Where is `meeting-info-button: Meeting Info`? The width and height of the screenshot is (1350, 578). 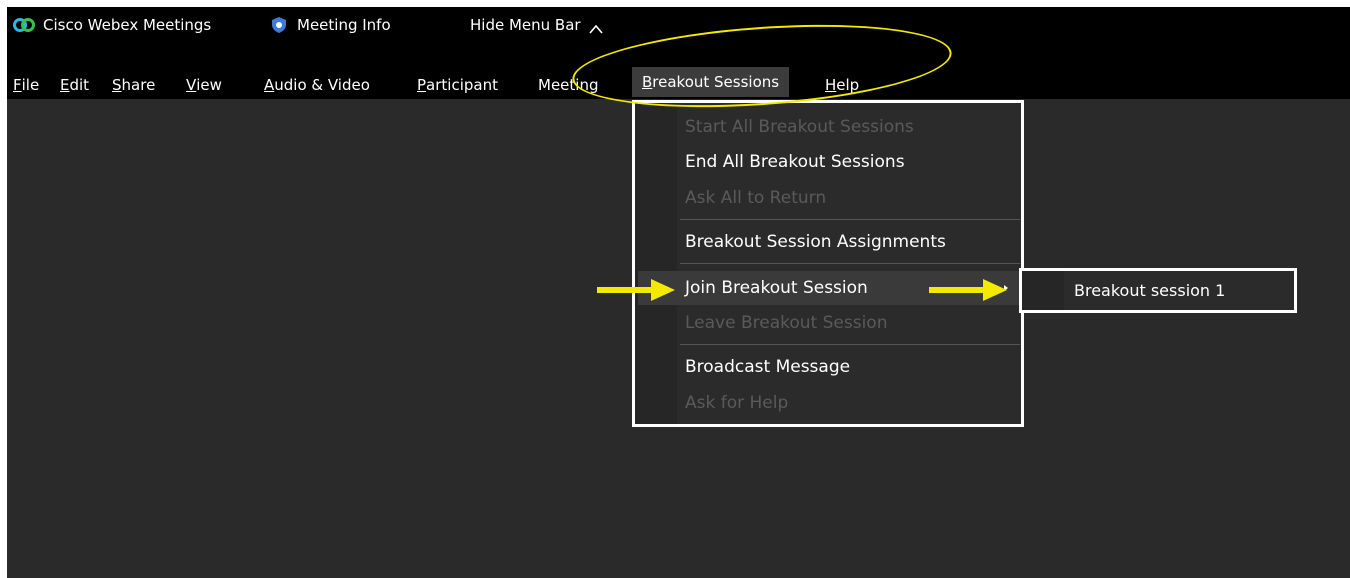 meeting-info-button: Meeting Info is located at coordinates (331, 25).